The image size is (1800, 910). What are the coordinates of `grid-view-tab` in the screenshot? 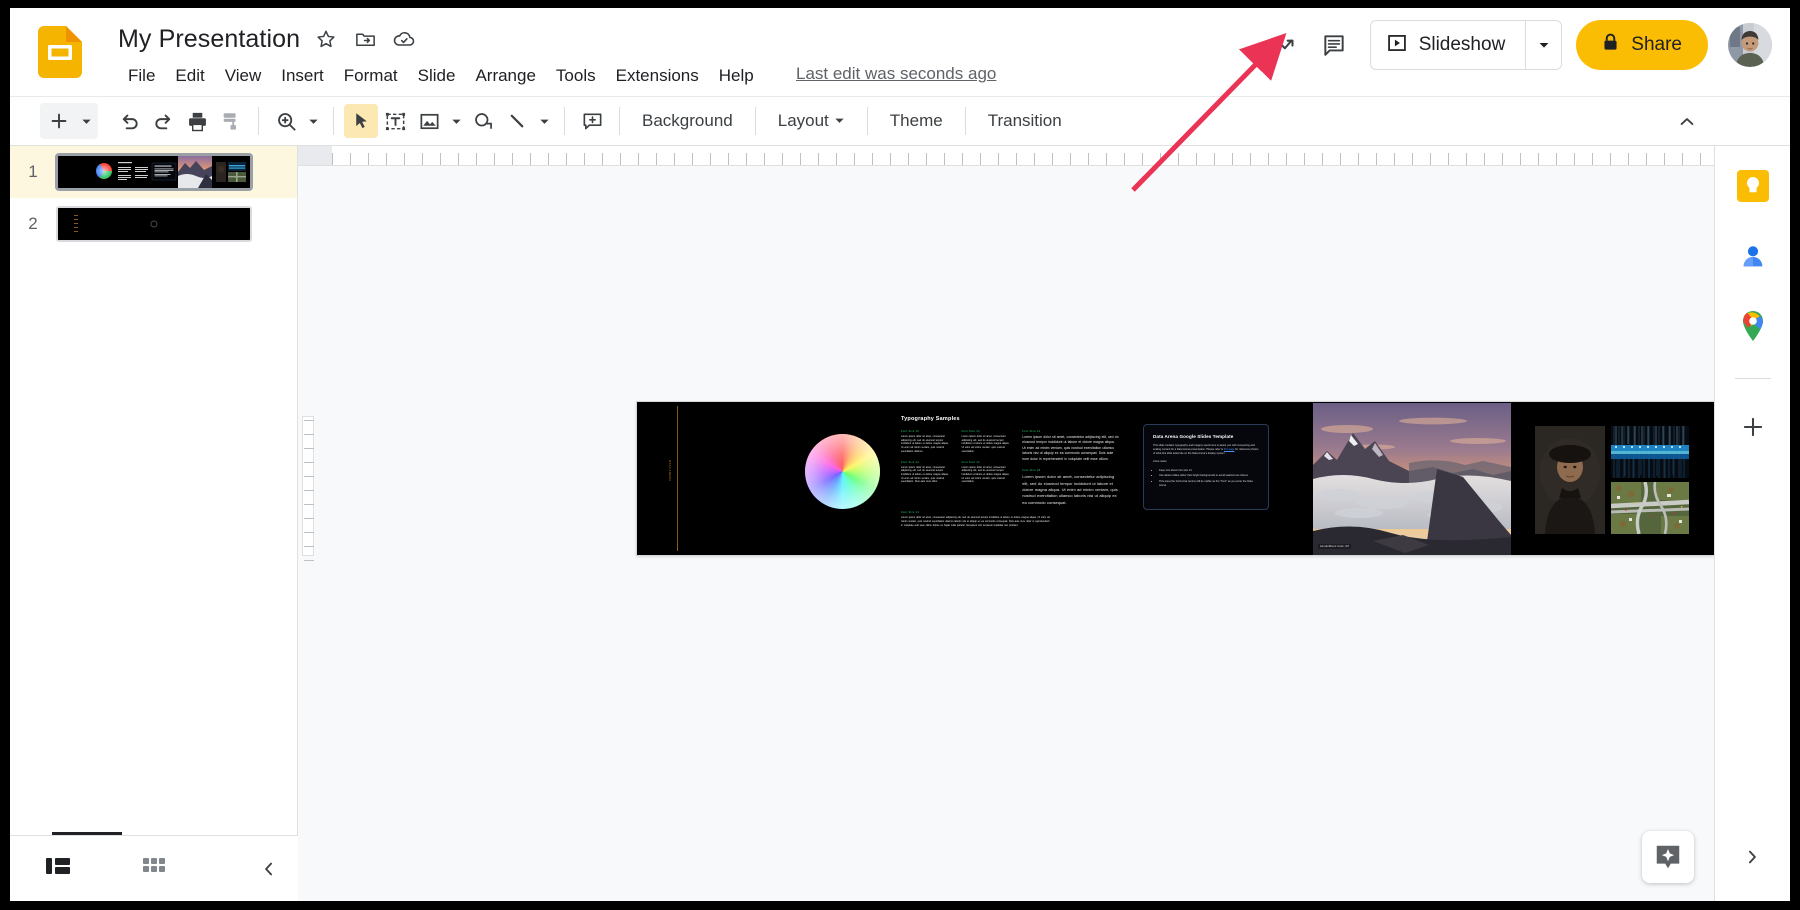 It's located at (154, 869).